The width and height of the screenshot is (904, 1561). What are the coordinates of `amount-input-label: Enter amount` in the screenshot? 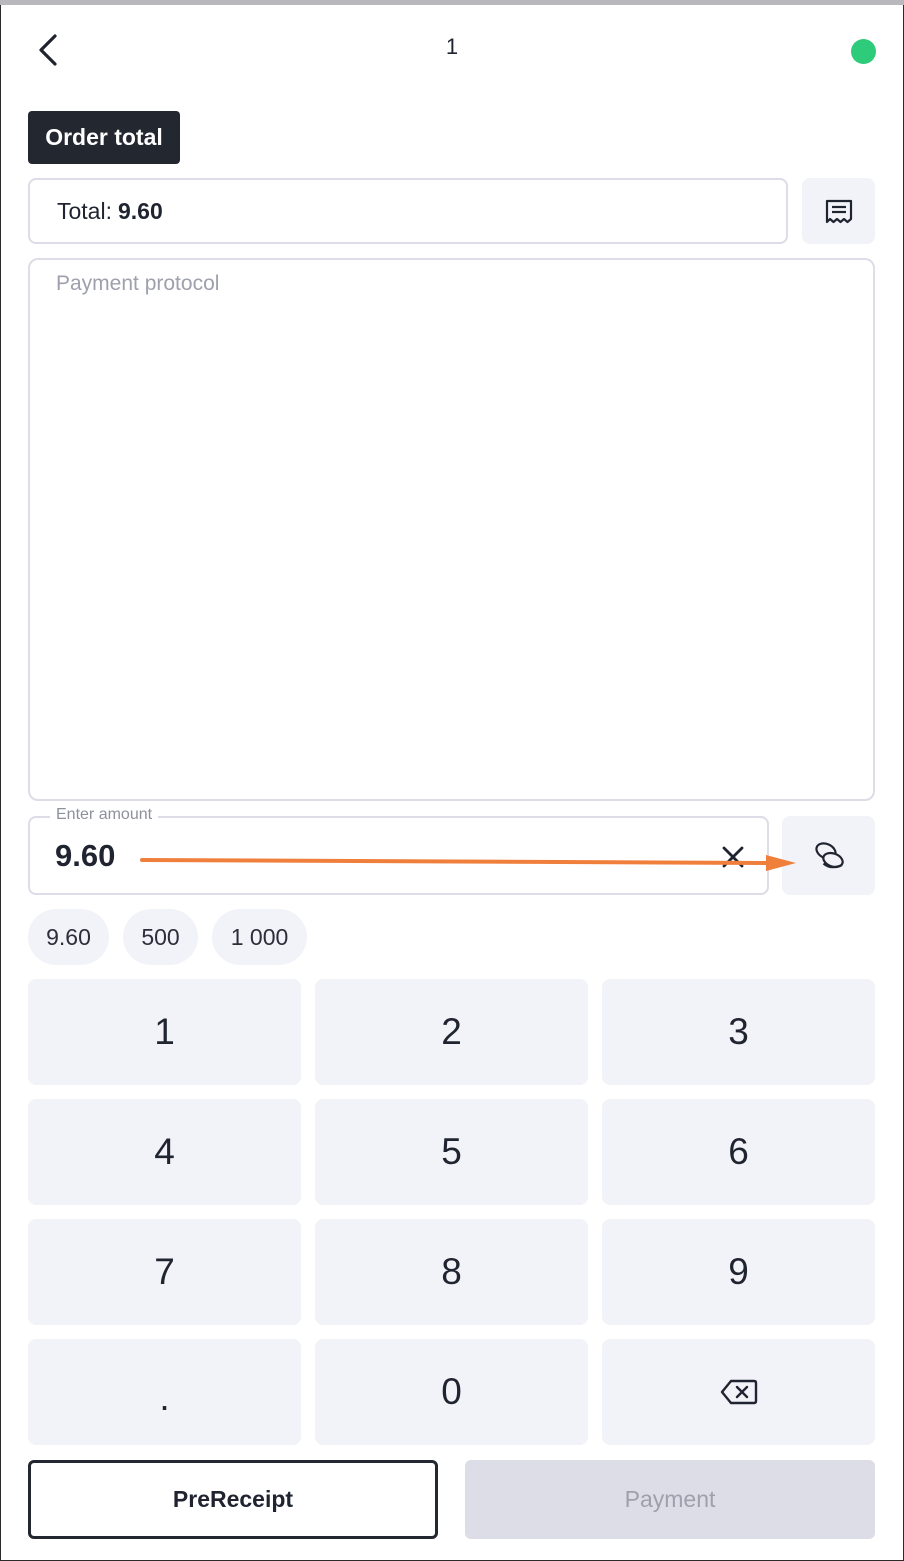 It's located at (104, 815).